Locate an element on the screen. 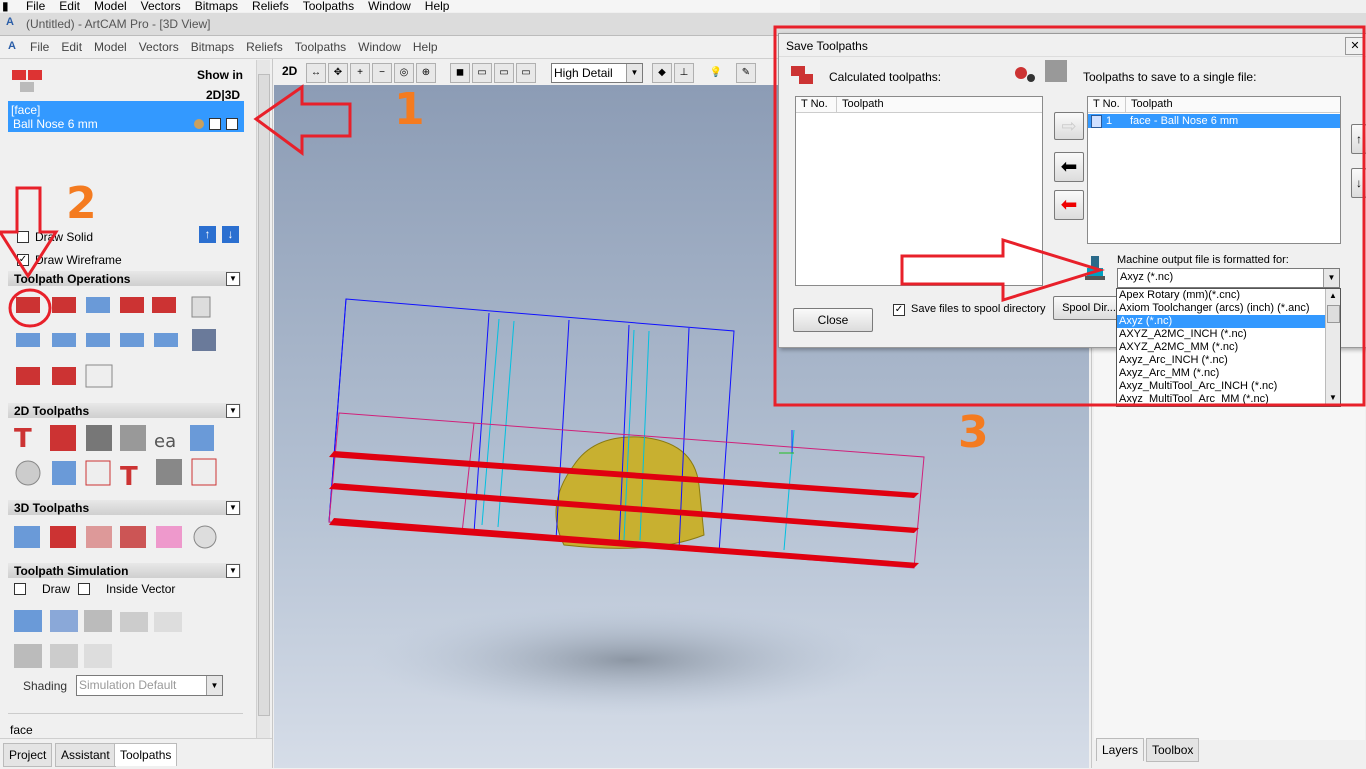 Image resolution: width=1366 pixels, height=769 pixels. annotation-number-1: 1 is located at coordinates (409, 109).